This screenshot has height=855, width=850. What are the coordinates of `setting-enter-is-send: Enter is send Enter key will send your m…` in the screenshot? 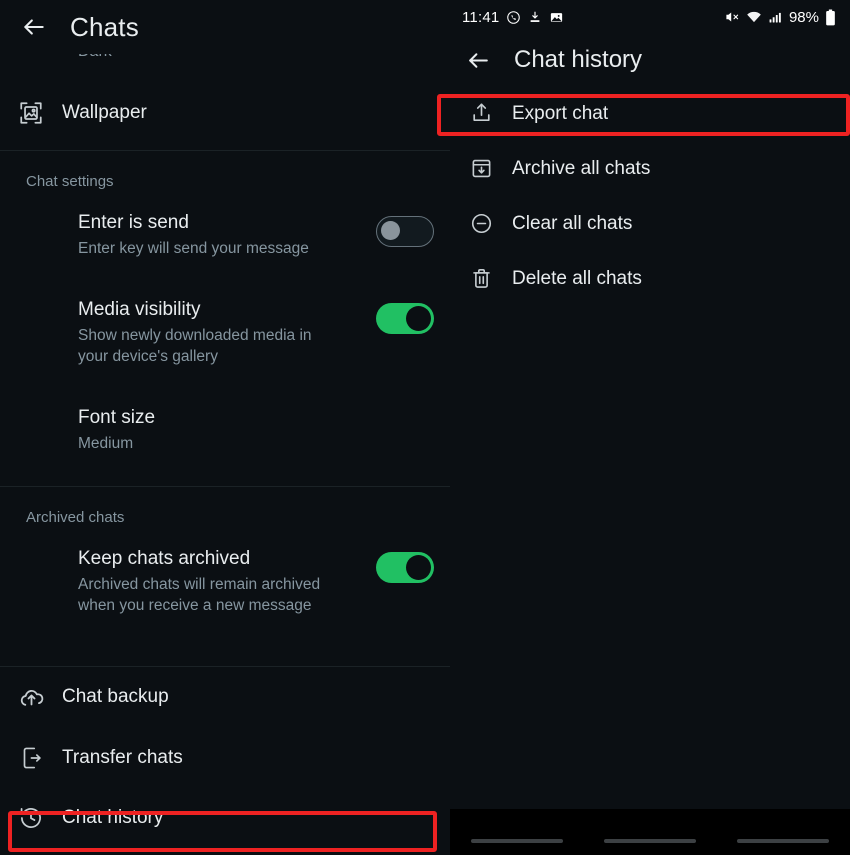 It's located at (225, 234).